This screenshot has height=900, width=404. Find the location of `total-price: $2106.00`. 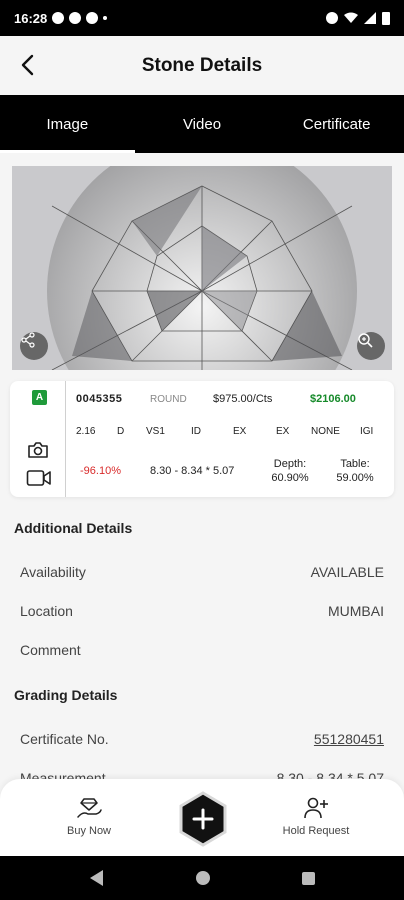

total-price: $2106.00 is located at coordinates (333, 399).